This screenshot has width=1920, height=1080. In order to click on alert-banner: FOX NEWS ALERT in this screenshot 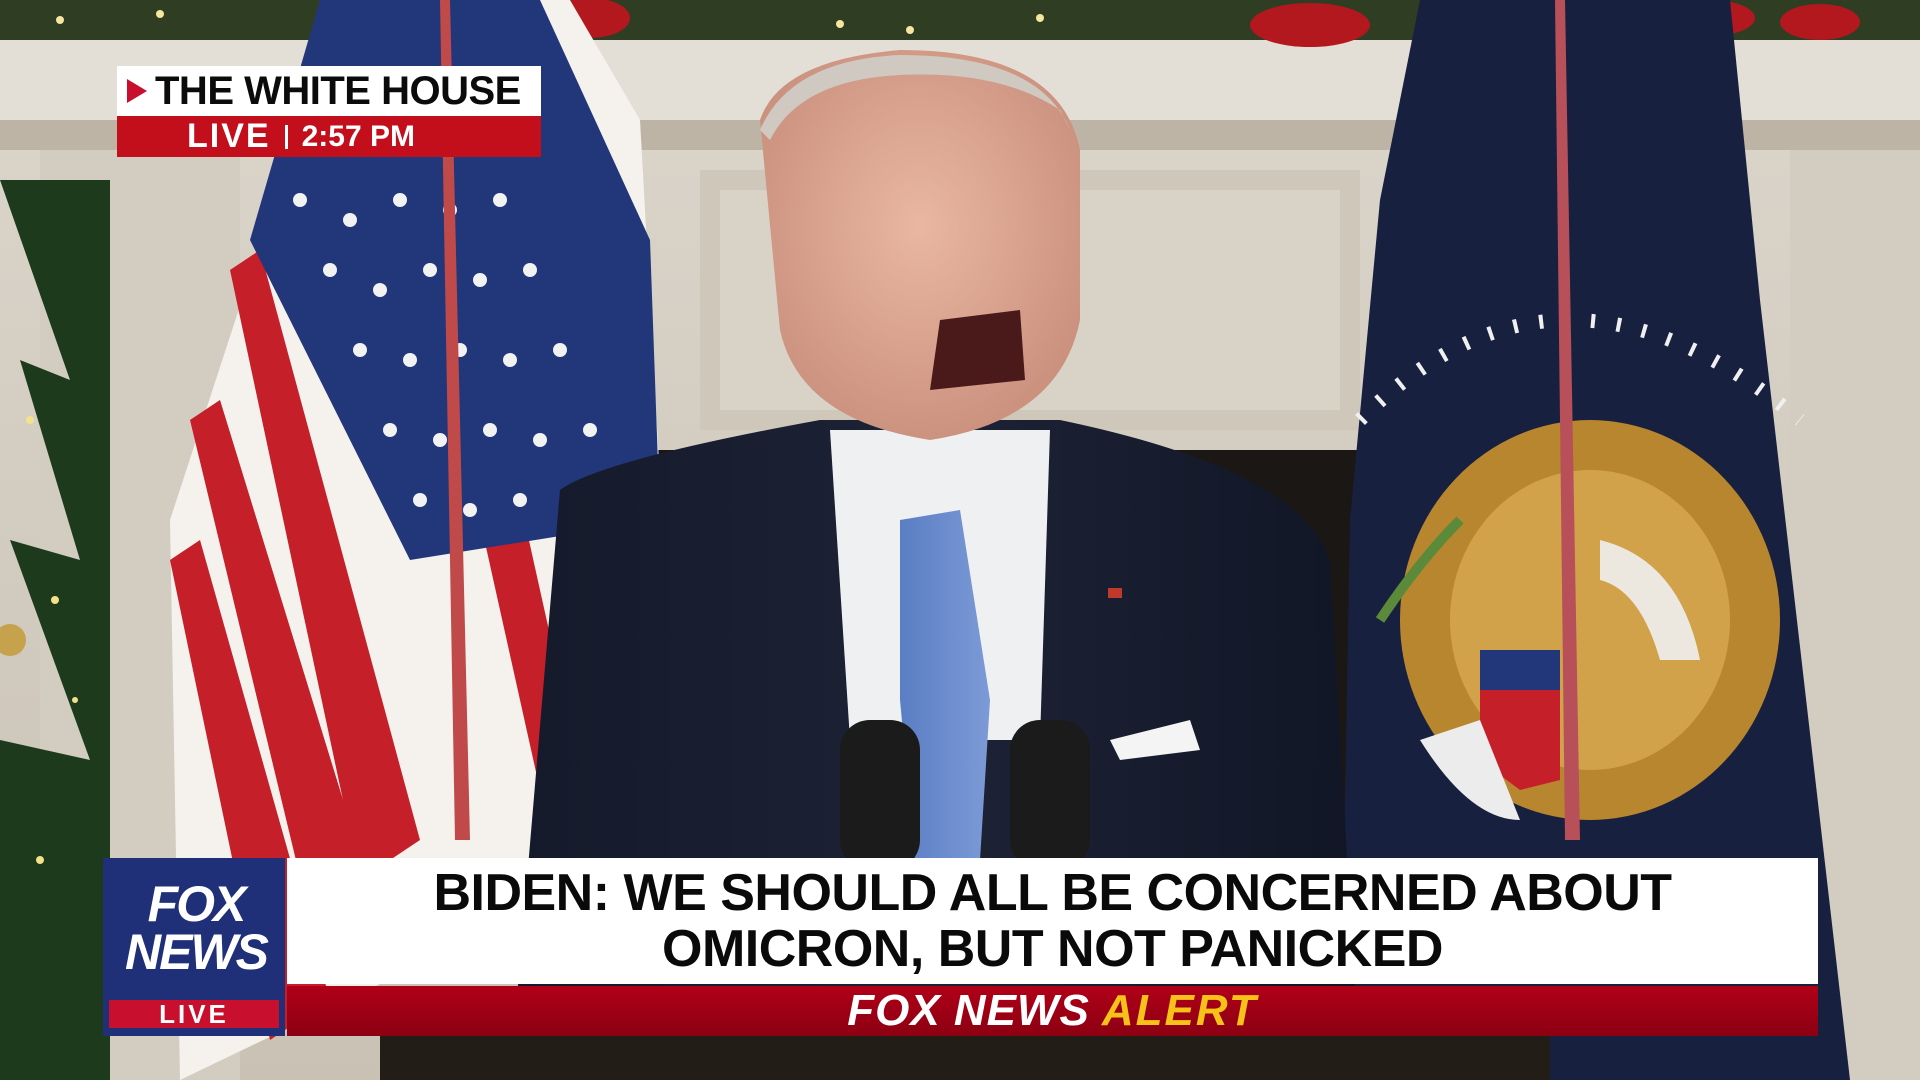, I will do `click(1052, 1011)`.